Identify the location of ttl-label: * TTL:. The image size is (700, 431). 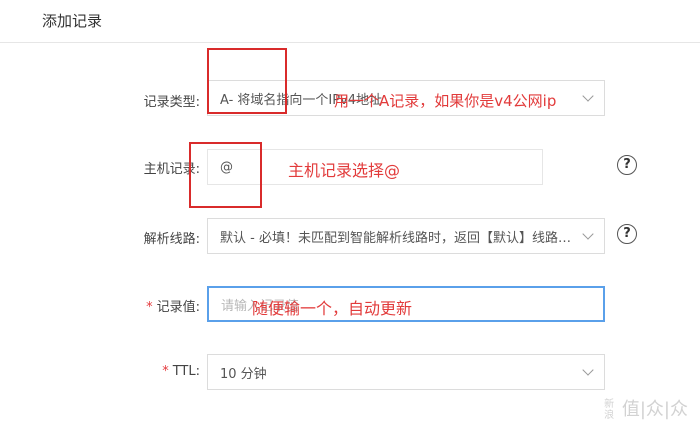
(181, 371).